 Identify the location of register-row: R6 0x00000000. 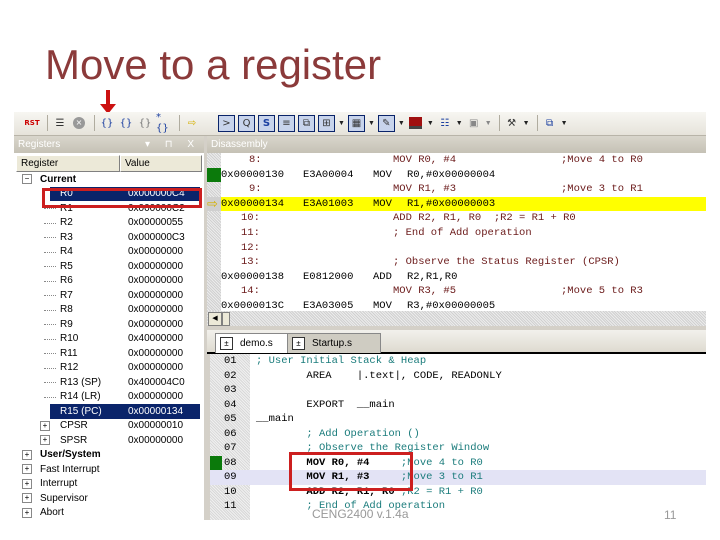
(109, 281).